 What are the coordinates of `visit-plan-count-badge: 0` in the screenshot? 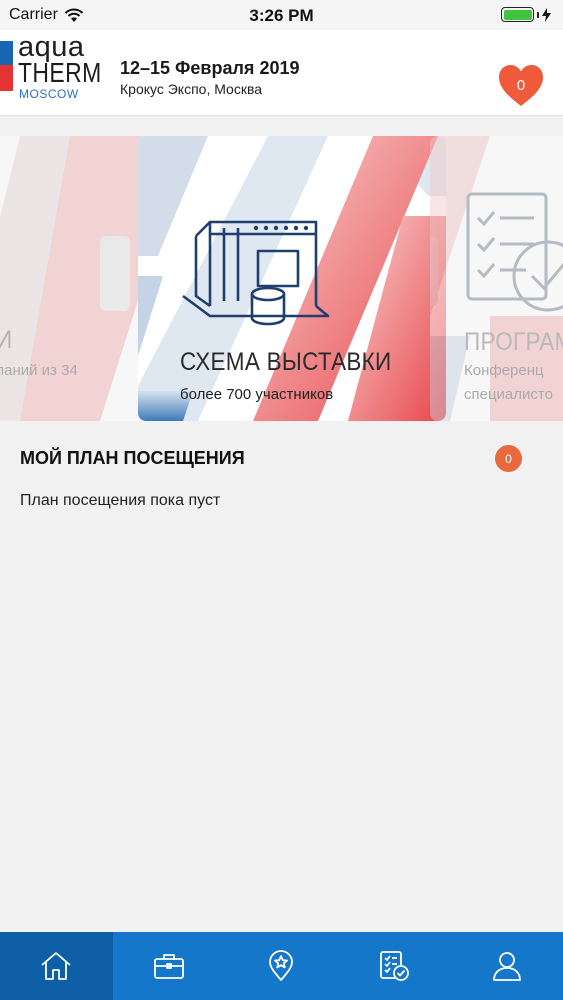 It's located at (508, 458).